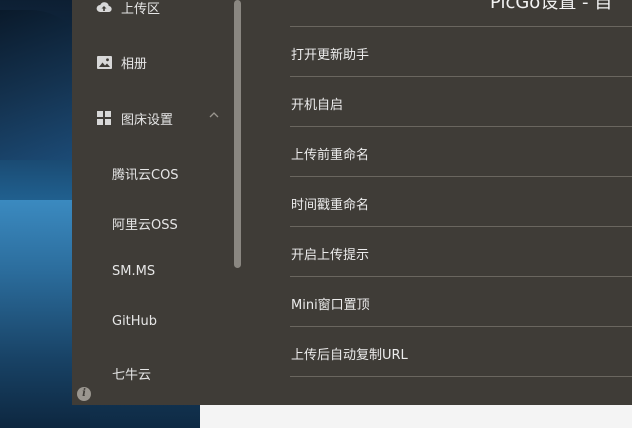 The width and height of the screenshot is (632, 428). Describe the element at coordinates (551, 6) in the screenshot. I see `page-title: PicGo设置 - 自` at that location.